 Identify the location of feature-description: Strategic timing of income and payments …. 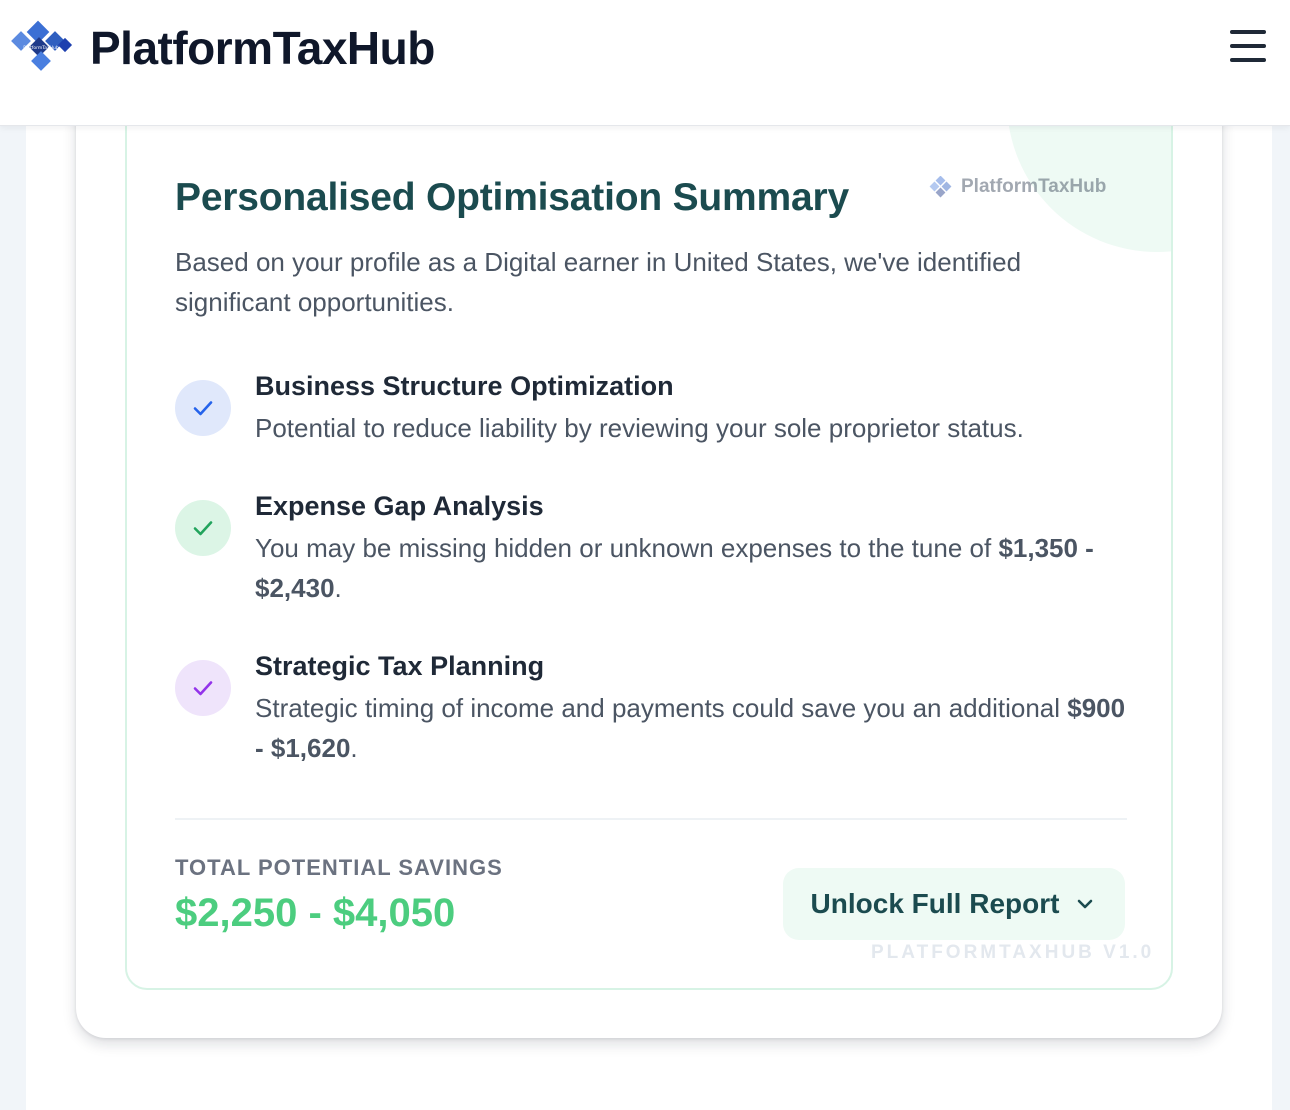
(695, 728).